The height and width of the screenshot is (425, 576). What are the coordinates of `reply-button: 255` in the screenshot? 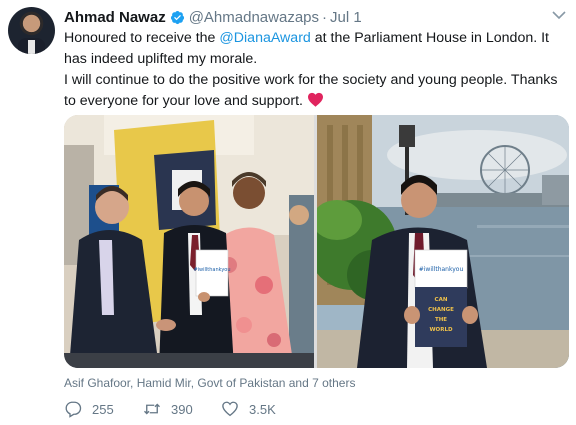 It's located at (103, 409).